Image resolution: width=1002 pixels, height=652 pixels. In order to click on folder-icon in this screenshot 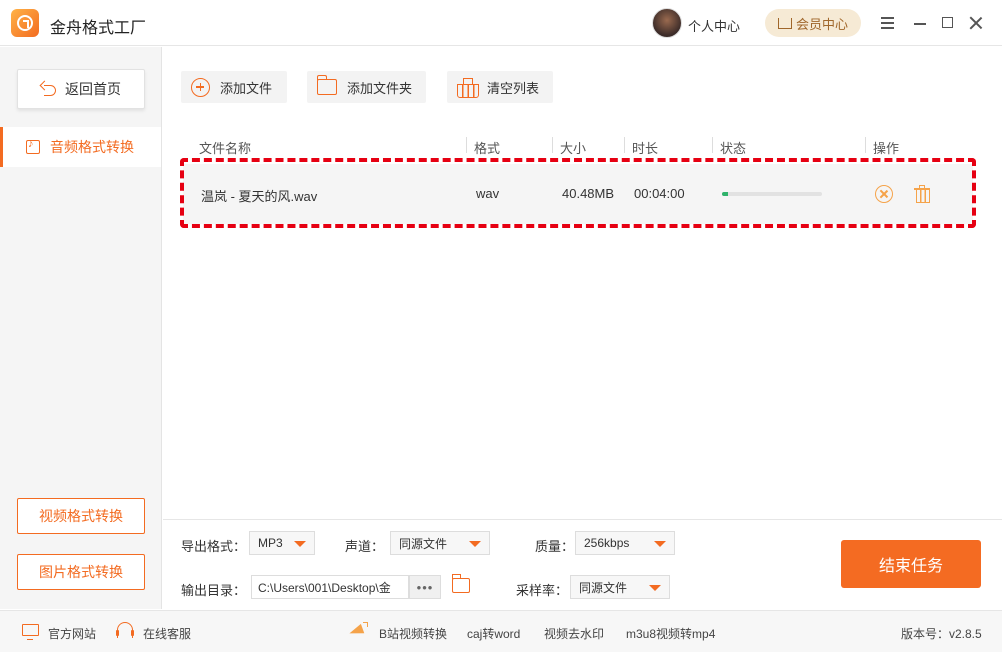, I will do `click(326, 85)`.